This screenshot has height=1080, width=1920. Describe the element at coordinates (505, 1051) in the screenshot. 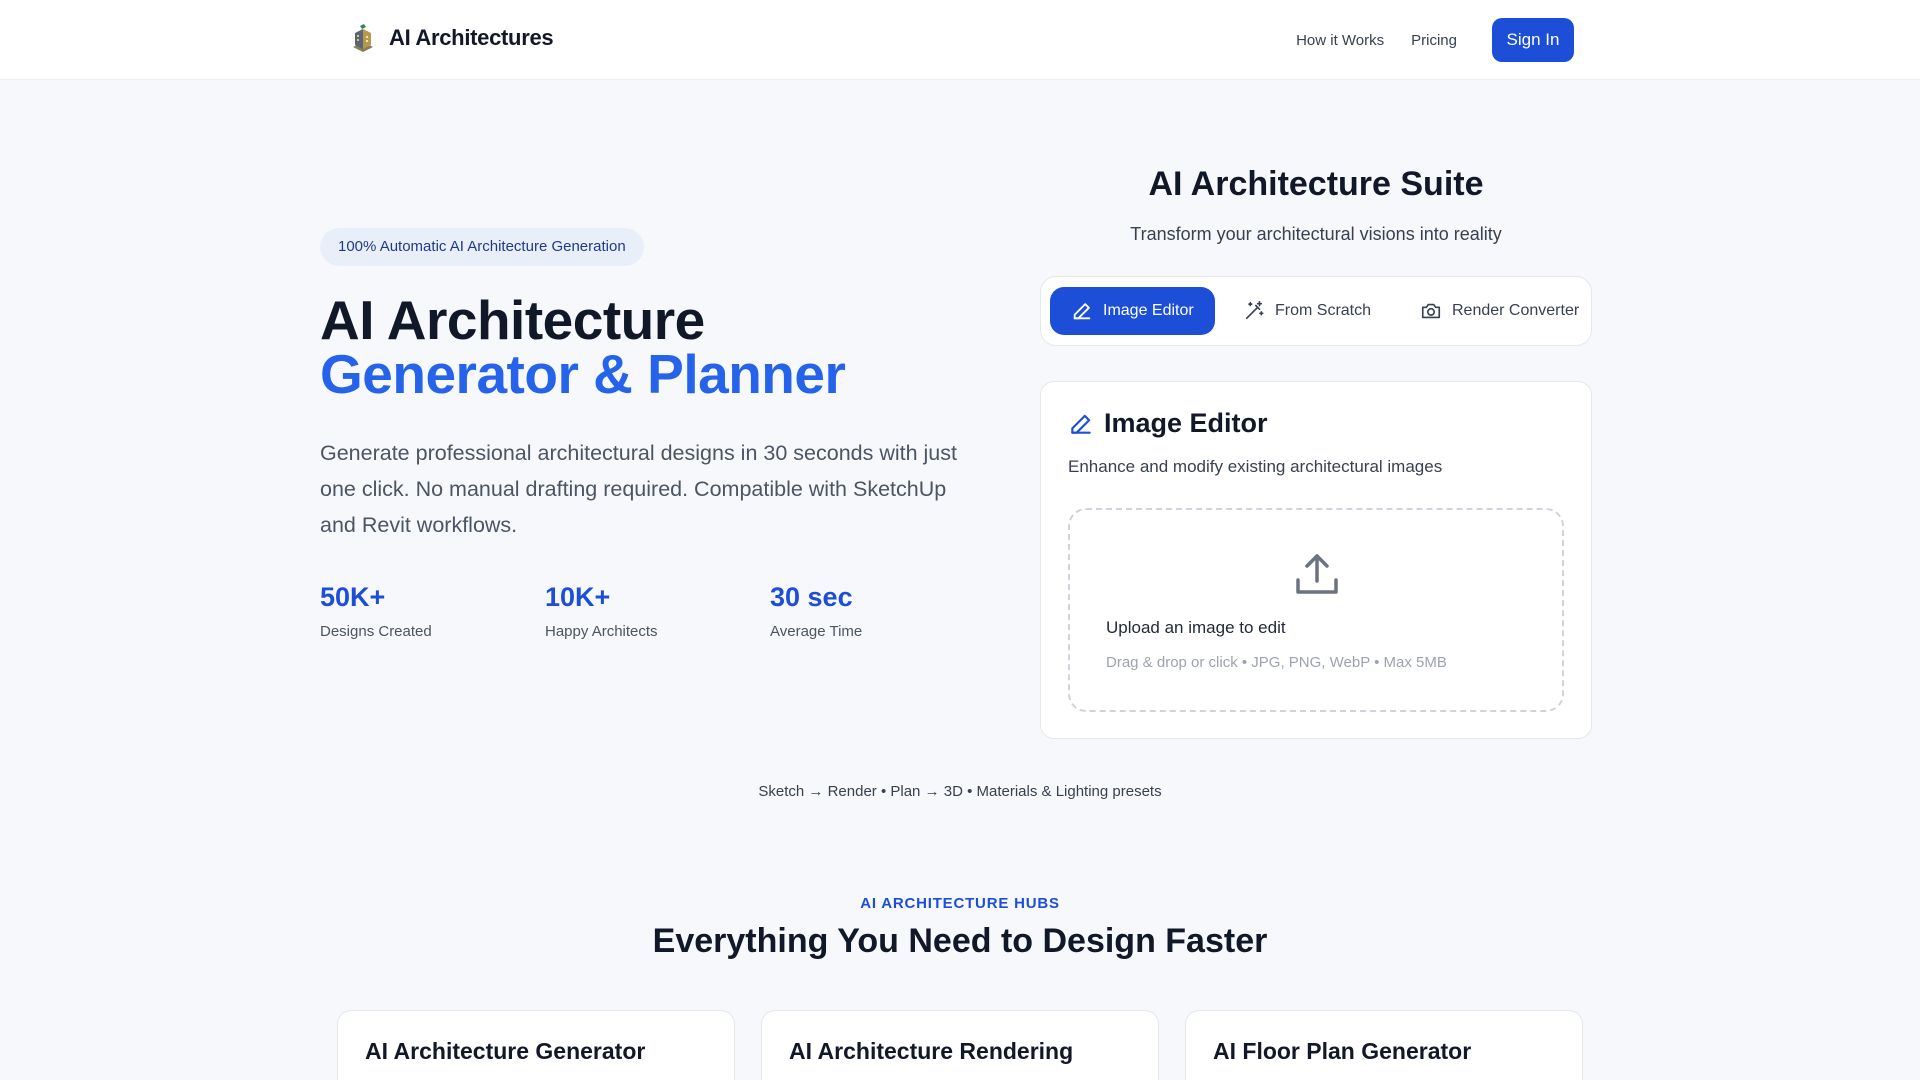

I see `hub-card-title: AI Architecture Generator` at that location.